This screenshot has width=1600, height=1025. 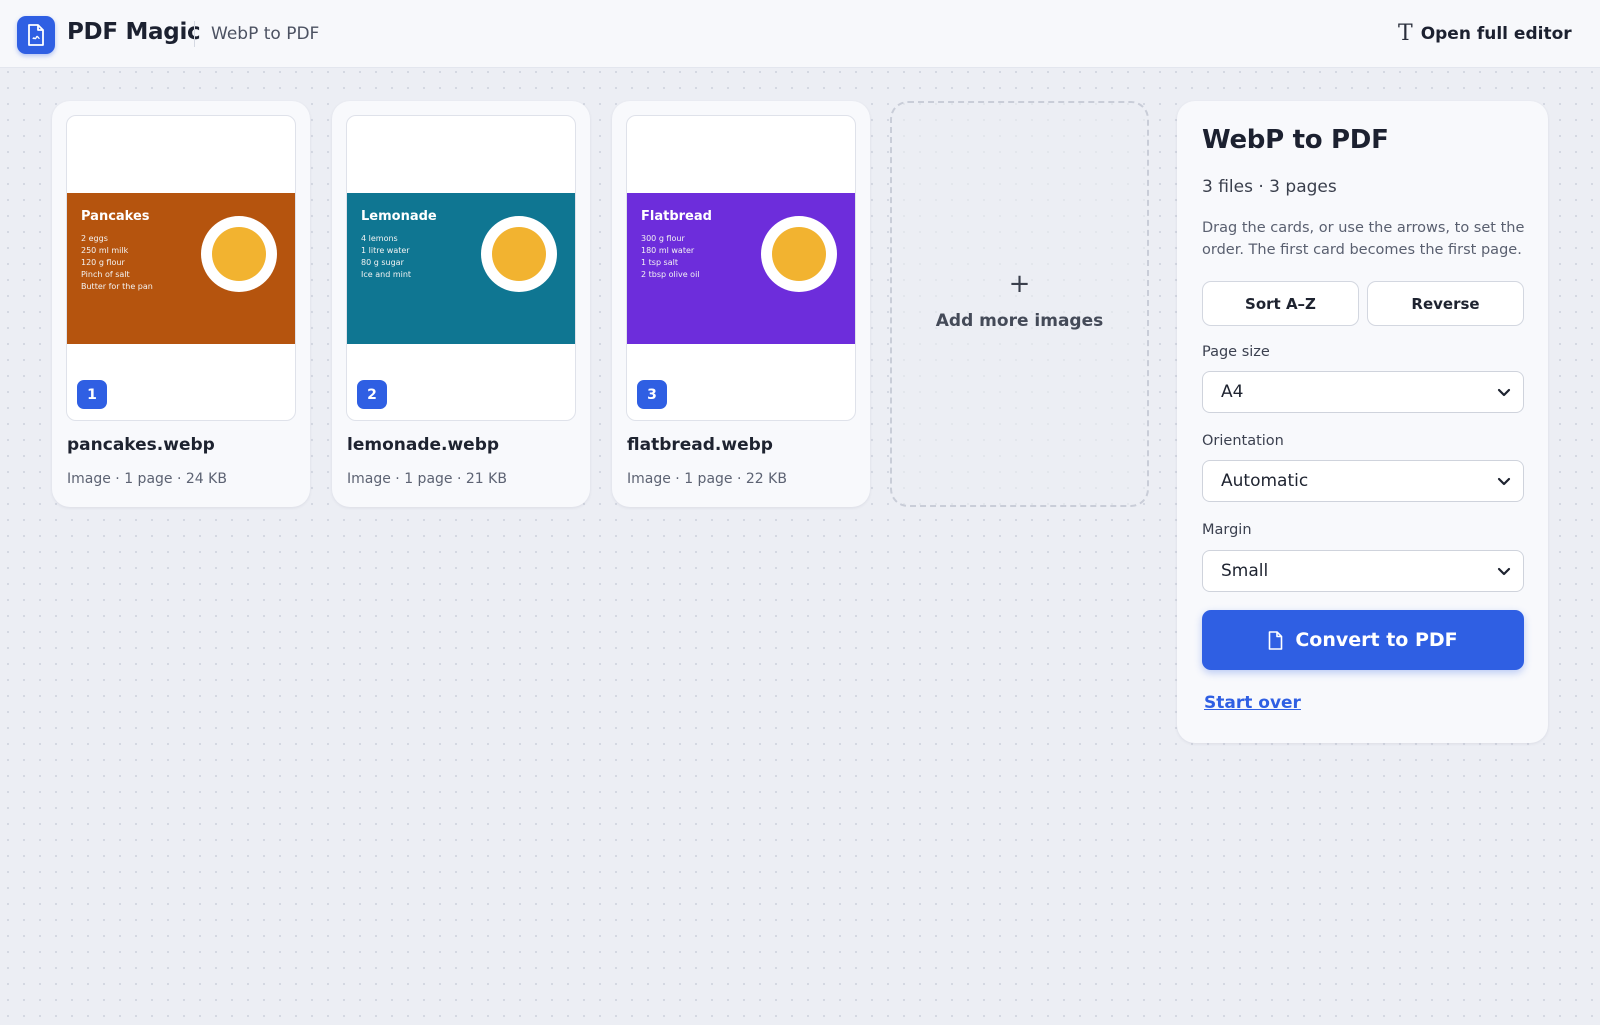 What do you see at coordinates (1496, 34) in the screenshot?
I see `open-full-editor-label: Open full editor` at bounding box center [1496, 34].